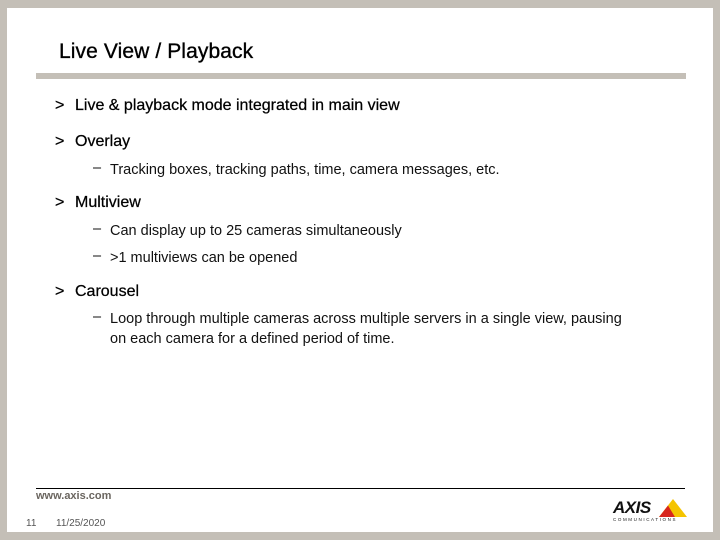 The width and height of the screenshot is (720, 540). What do you see at coordinates (673, 508) in the screenshot?
I see `logo-triangle-icon` at bounding box center [673, 508].